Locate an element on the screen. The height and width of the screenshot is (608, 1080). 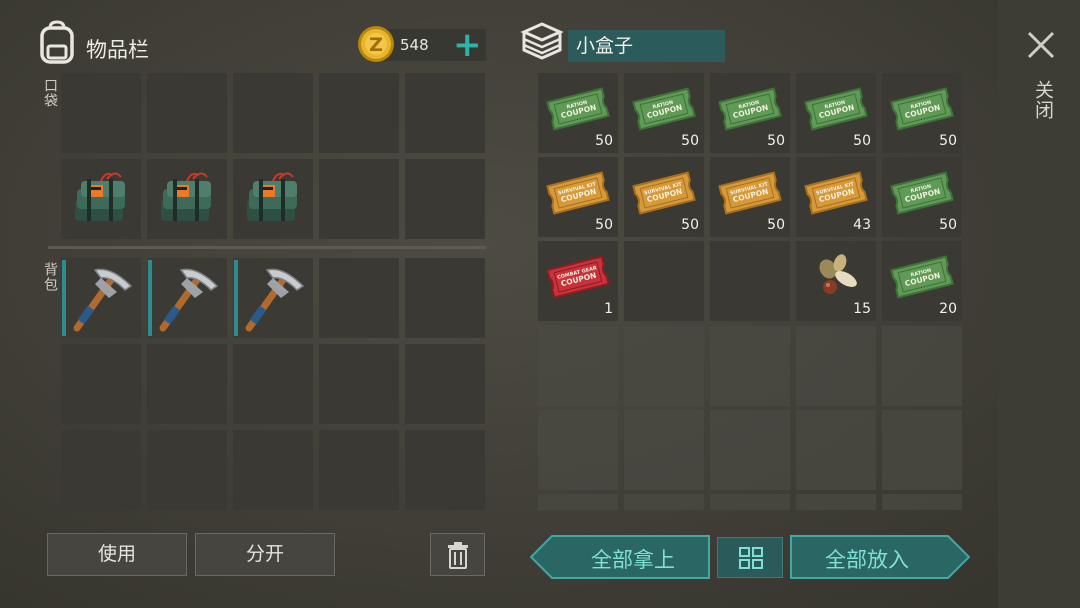
item-count: 15 is located at coordinates (862, 309).